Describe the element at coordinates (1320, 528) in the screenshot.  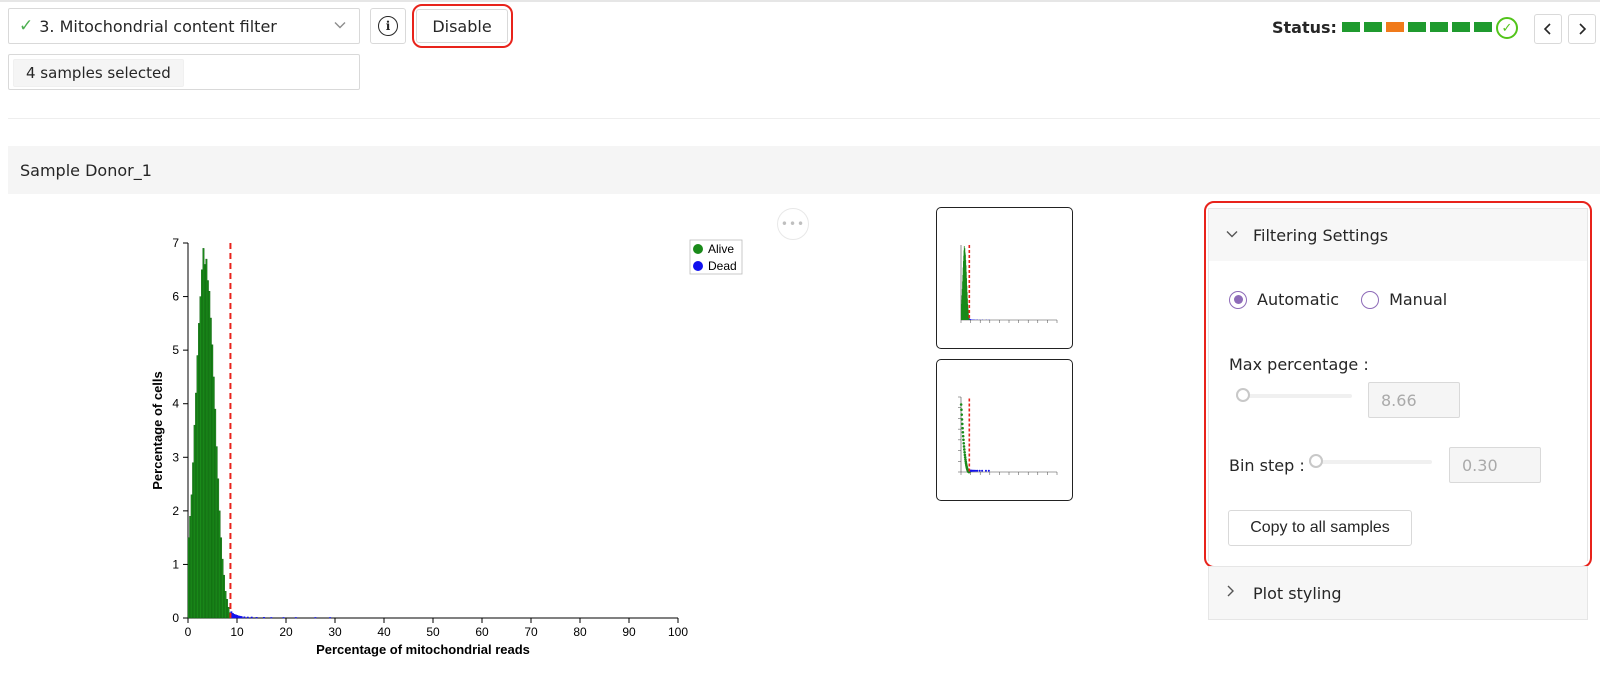
I see `copy-to-all-samples-button: Copy to all samples` at that location.